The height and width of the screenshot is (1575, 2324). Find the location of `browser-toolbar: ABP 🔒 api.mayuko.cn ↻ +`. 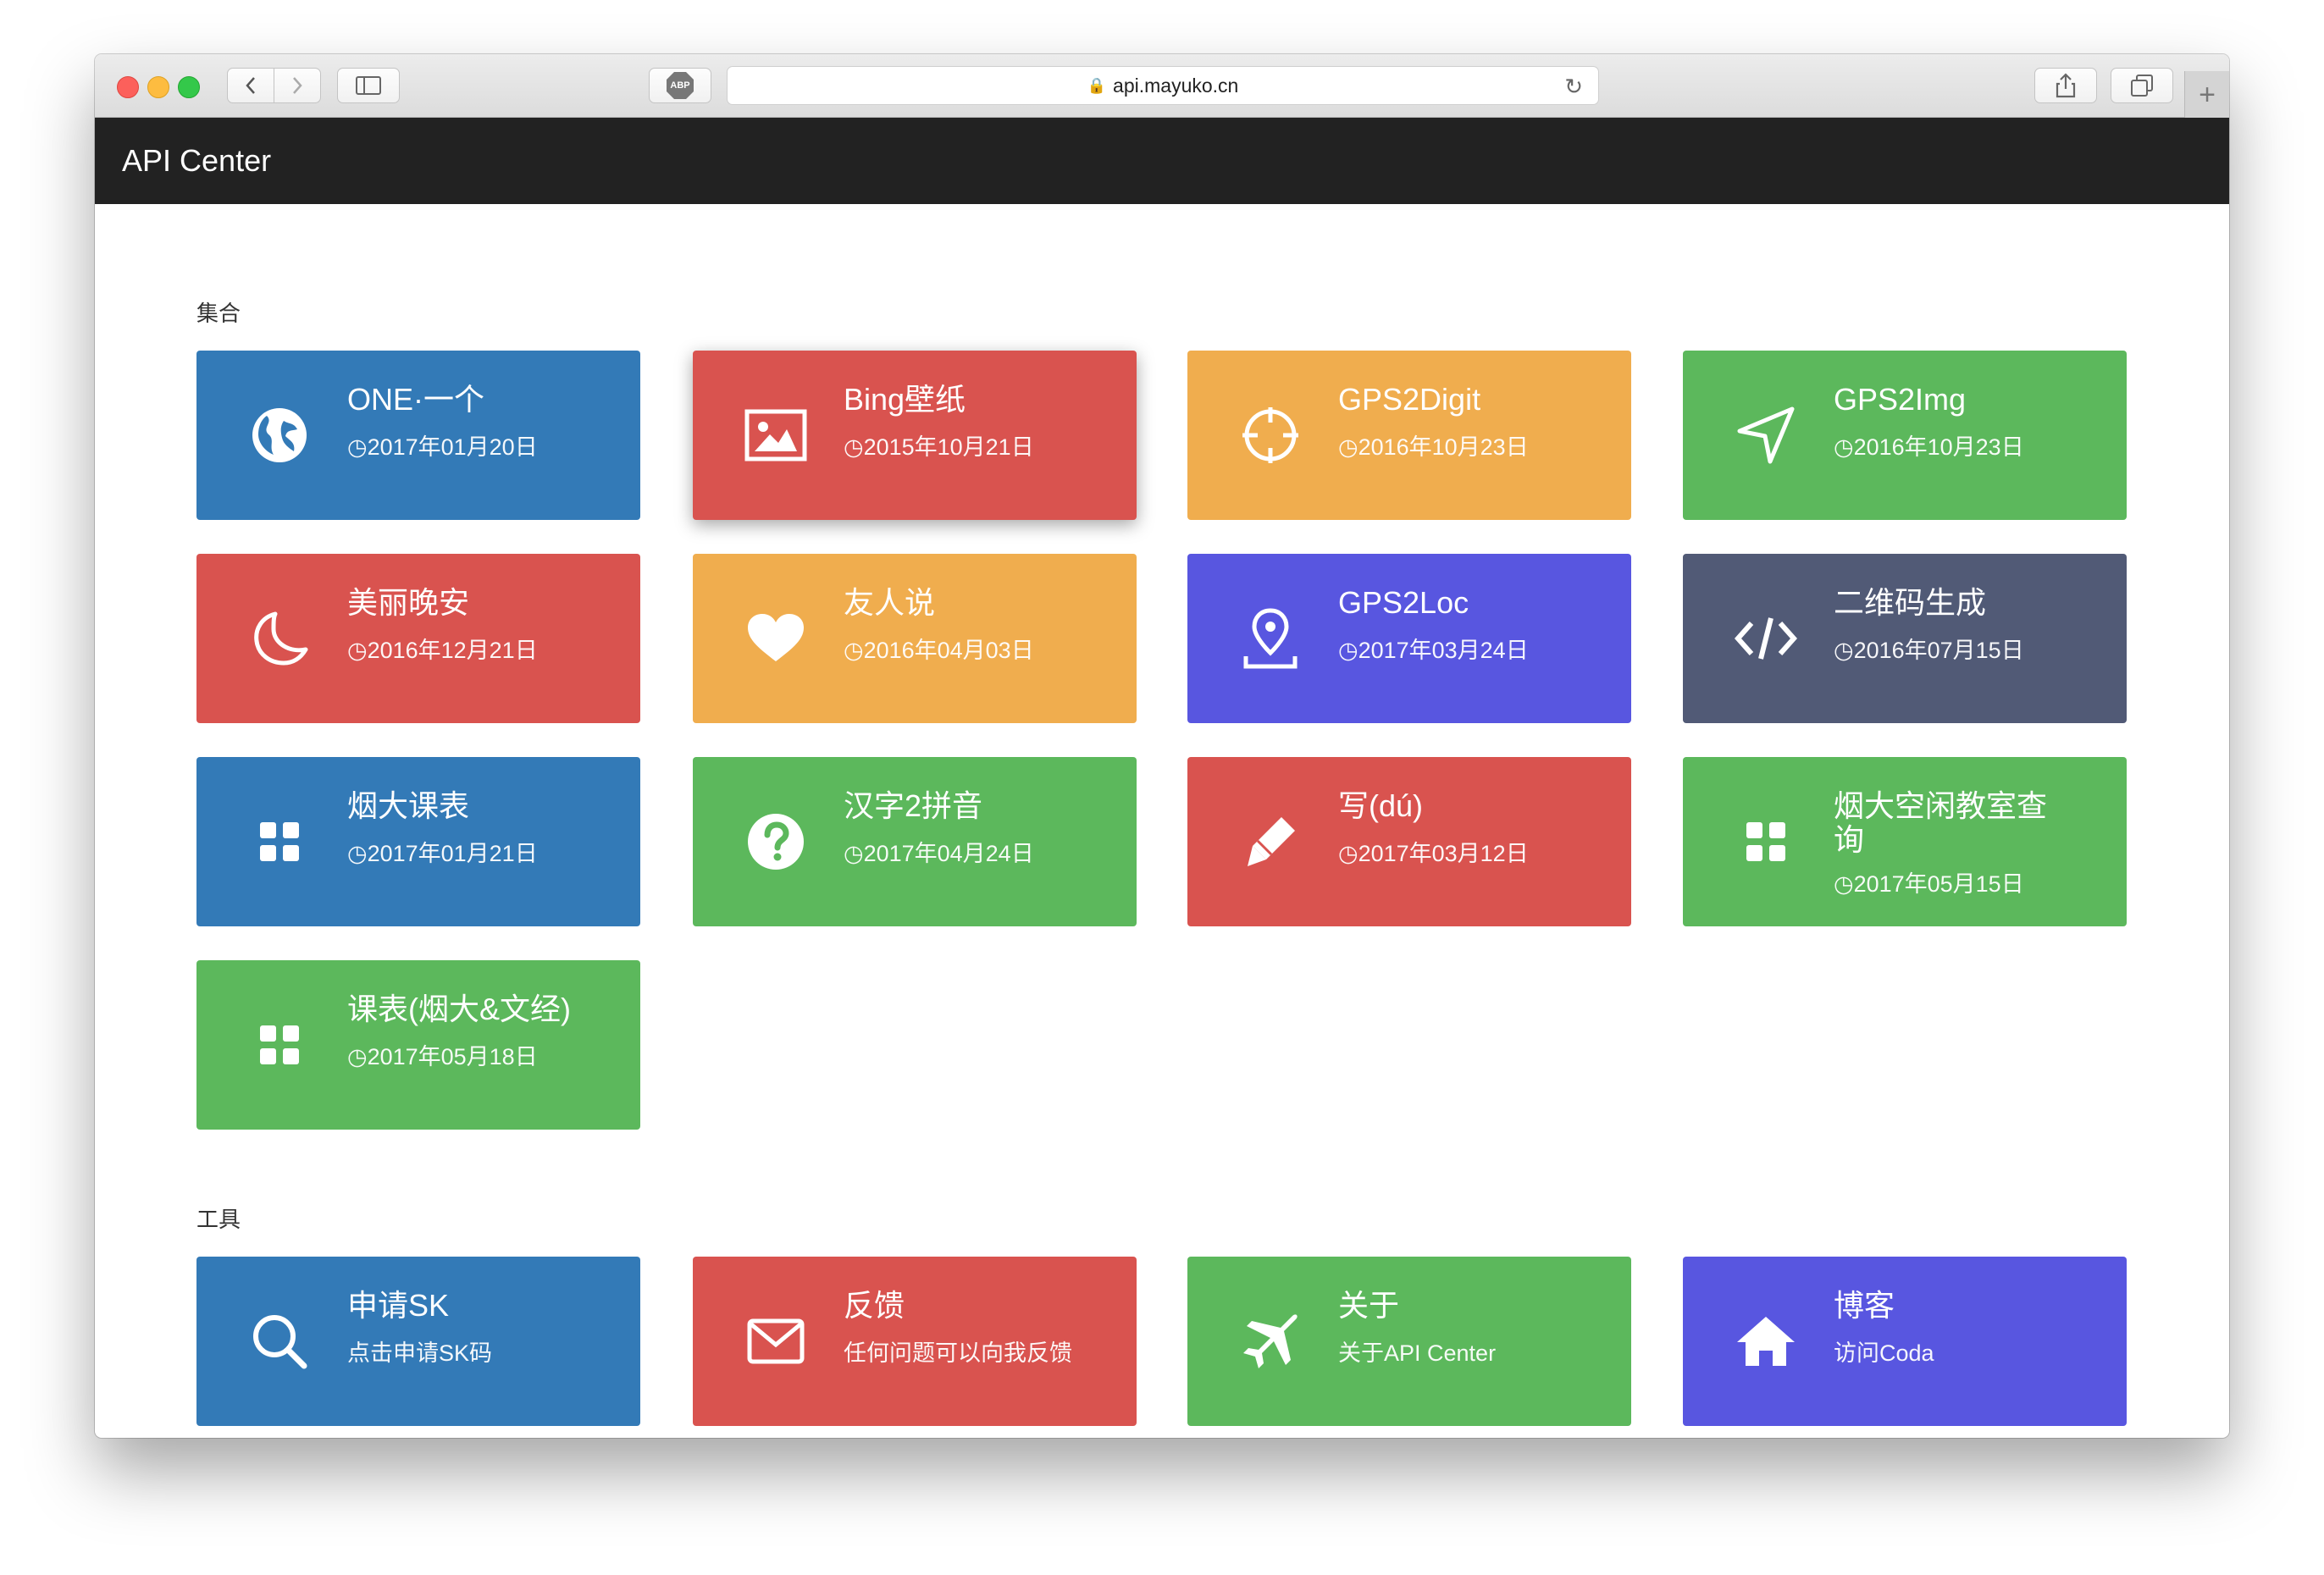

browser-toolbar: ABP 🔒 api.mayuko.cn ↻ + is located at coordinates (1162, 86).